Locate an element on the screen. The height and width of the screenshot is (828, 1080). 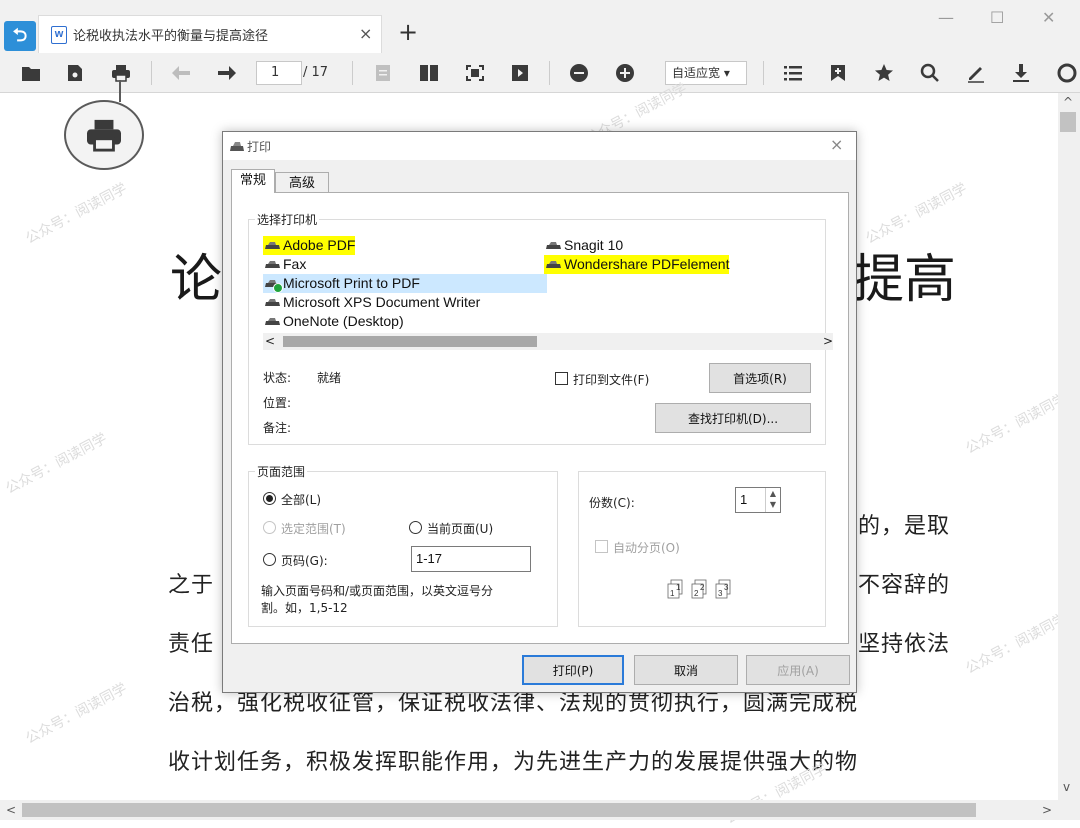
printer-name: OneNote (Desktop) is located at coordinates (343, 321).